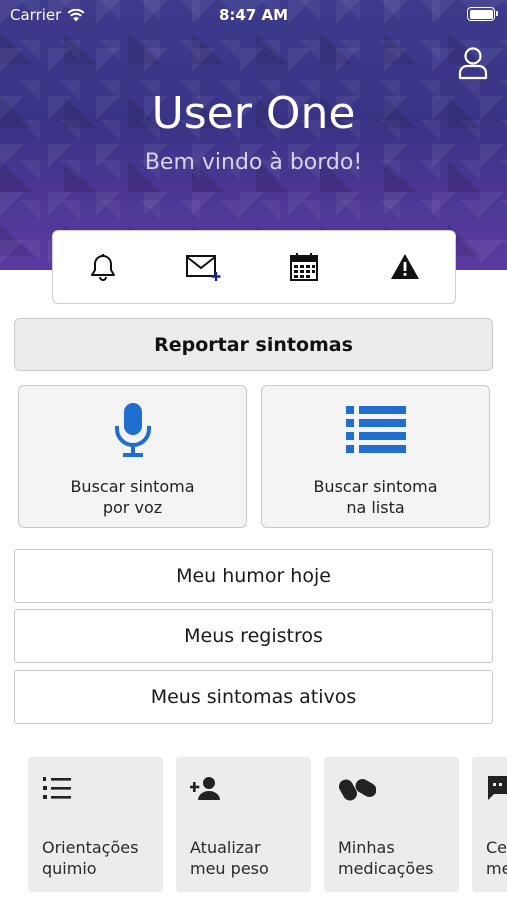 This screenshot has height=900, width=507. I want to click on calendar-button, so click(304, 267).